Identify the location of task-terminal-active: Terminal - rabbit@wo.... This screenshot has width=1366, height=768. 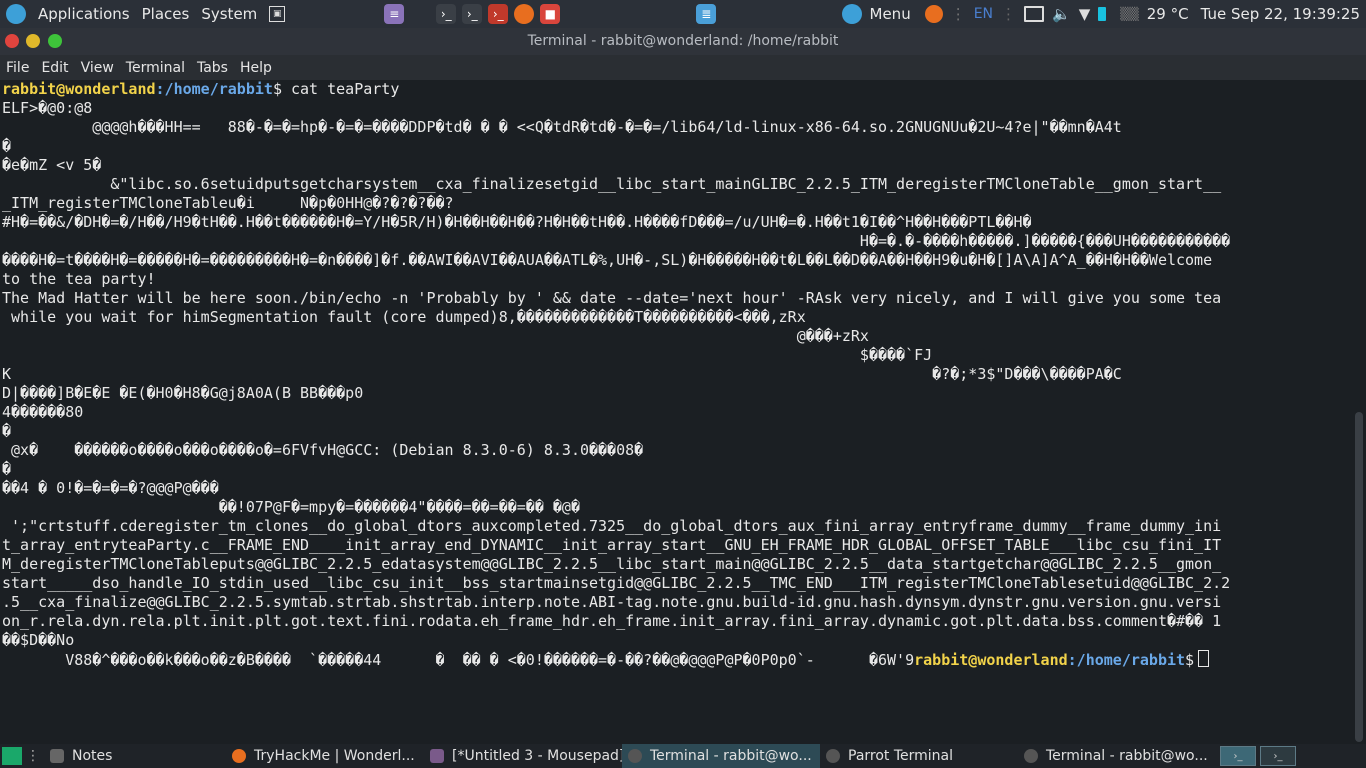
(721, 756).